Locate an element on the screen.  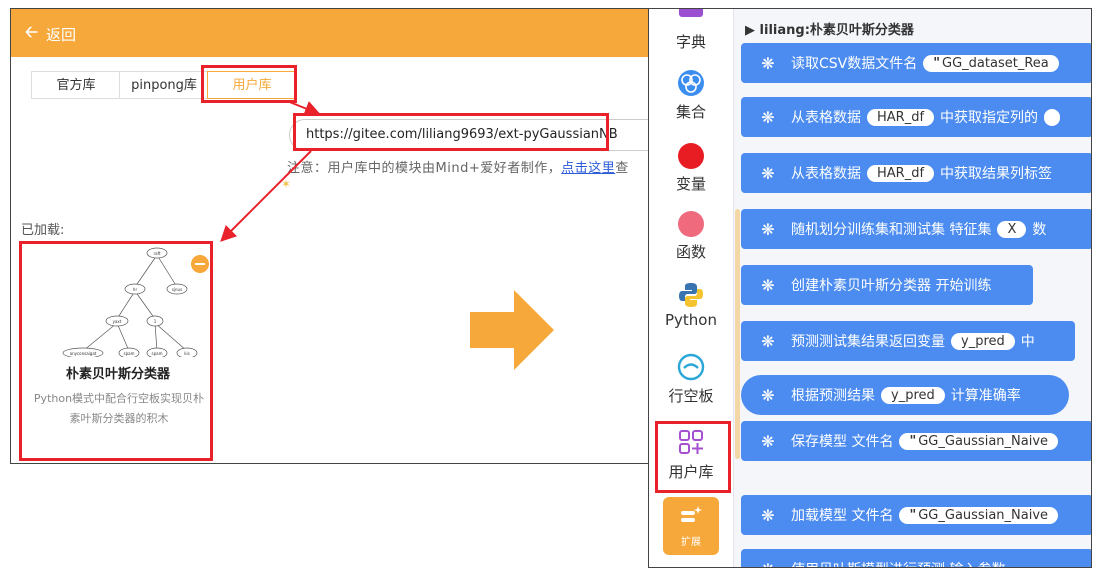
sidebar-item-label: 变量 is located at coordinates (690, 184).